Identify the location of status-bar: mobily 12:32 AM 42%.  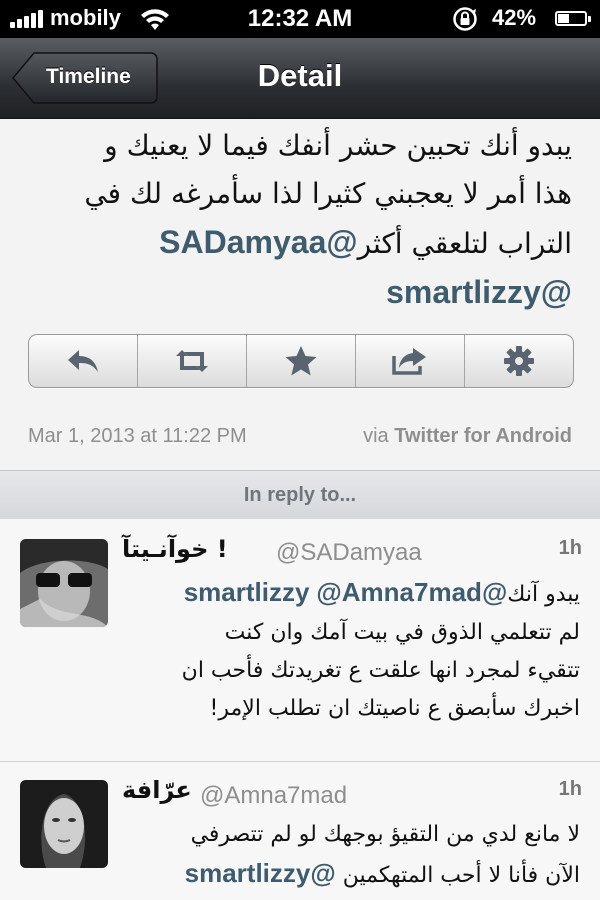
(300, 19).